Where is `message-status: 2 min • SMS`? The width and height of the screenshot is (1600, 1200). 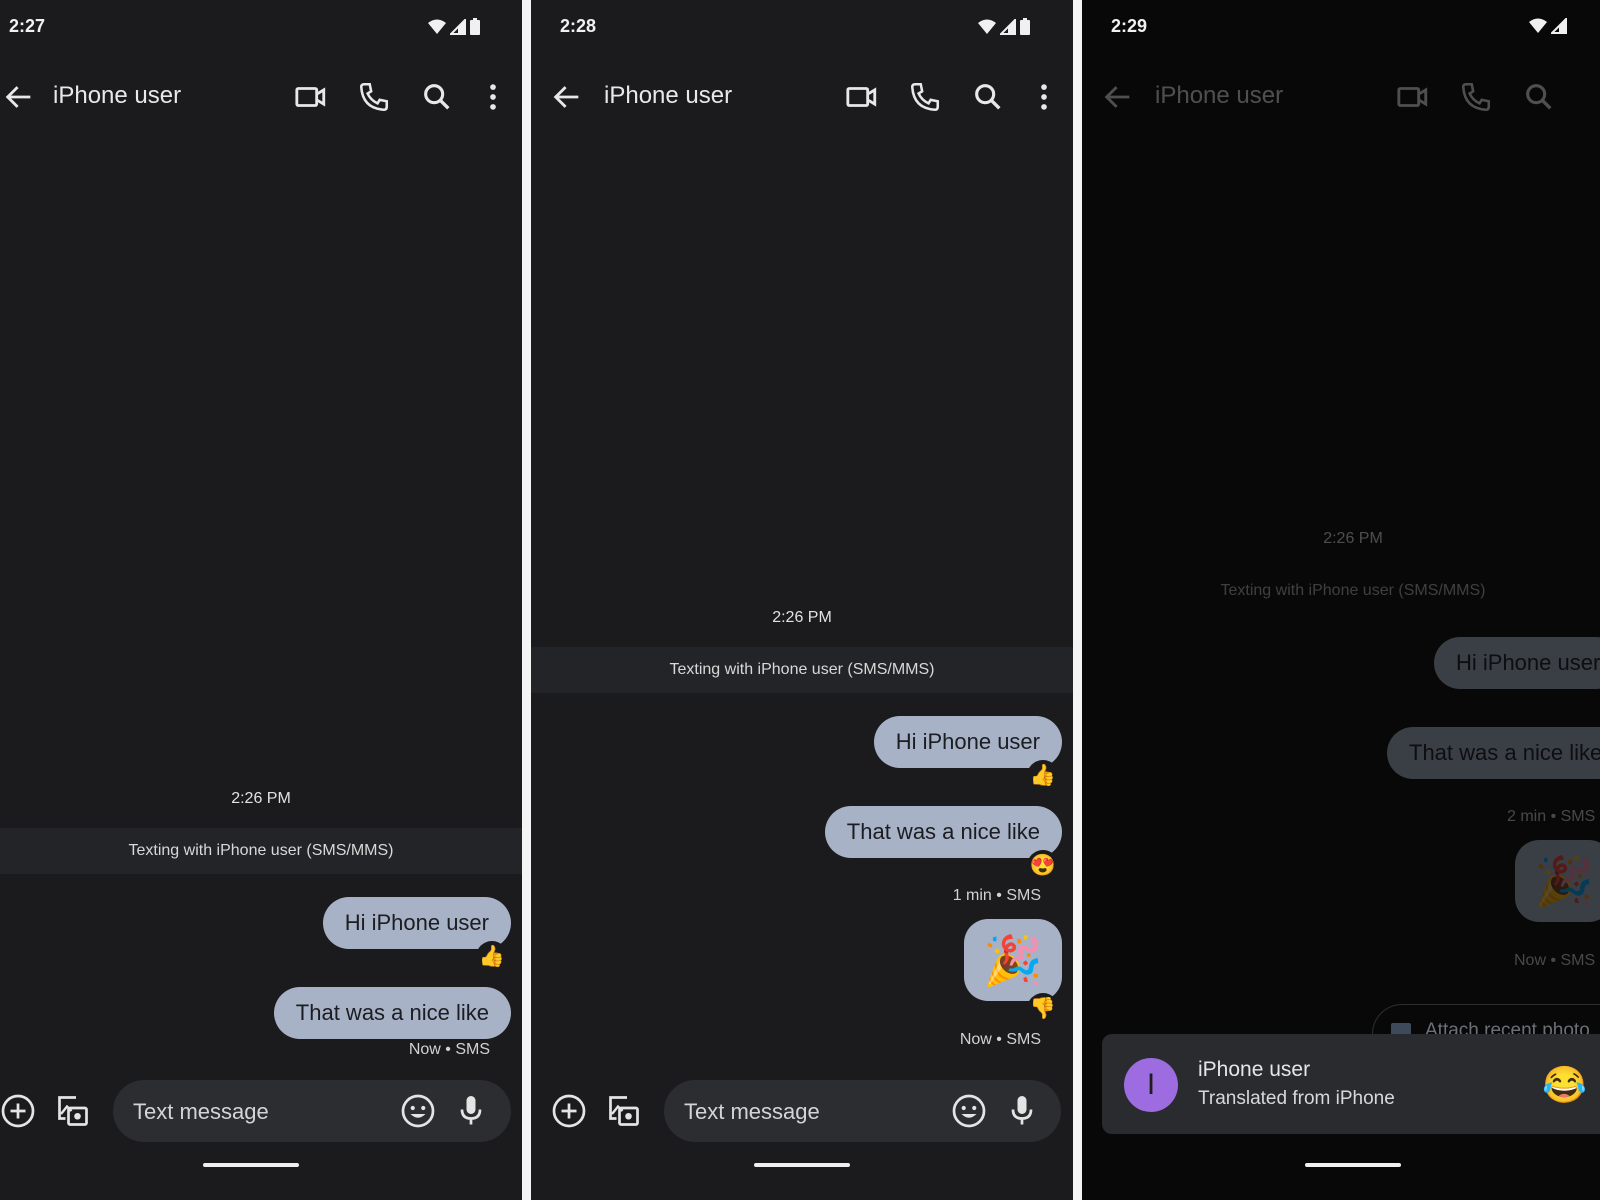
message-status: 2 min • SMS is located at coordinates (1551, 816).